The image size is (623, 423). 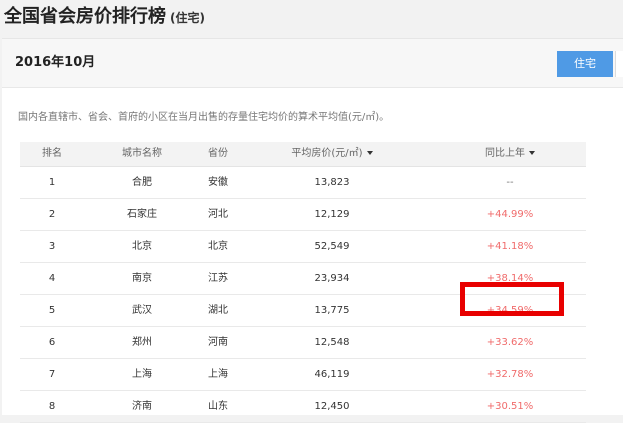 What do you see at coordinates (187, 18) in the screenshot?
I see `page-subtitle: (住宅)` at bounding box center [187, 18].